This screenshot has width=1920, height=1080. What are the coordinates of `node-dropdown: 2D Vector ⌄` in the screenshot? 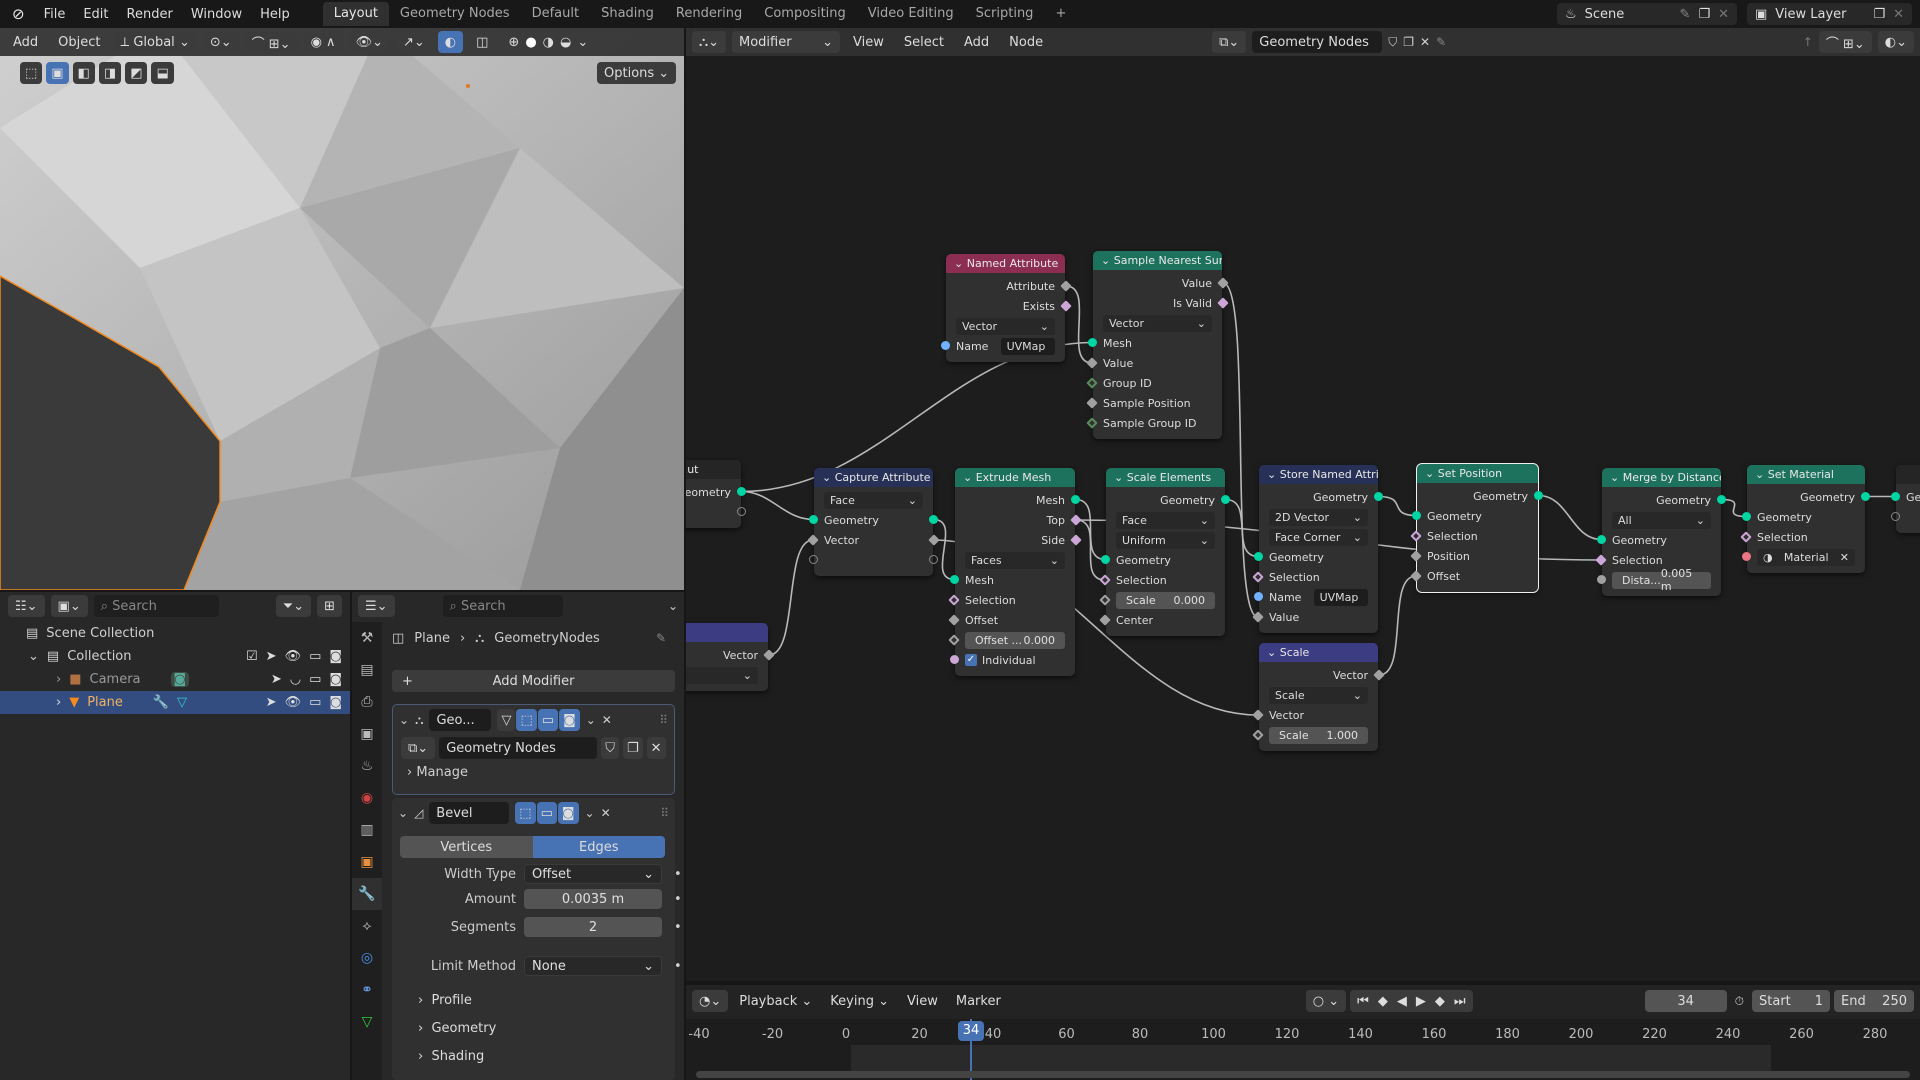 It's located at (1318, 517).